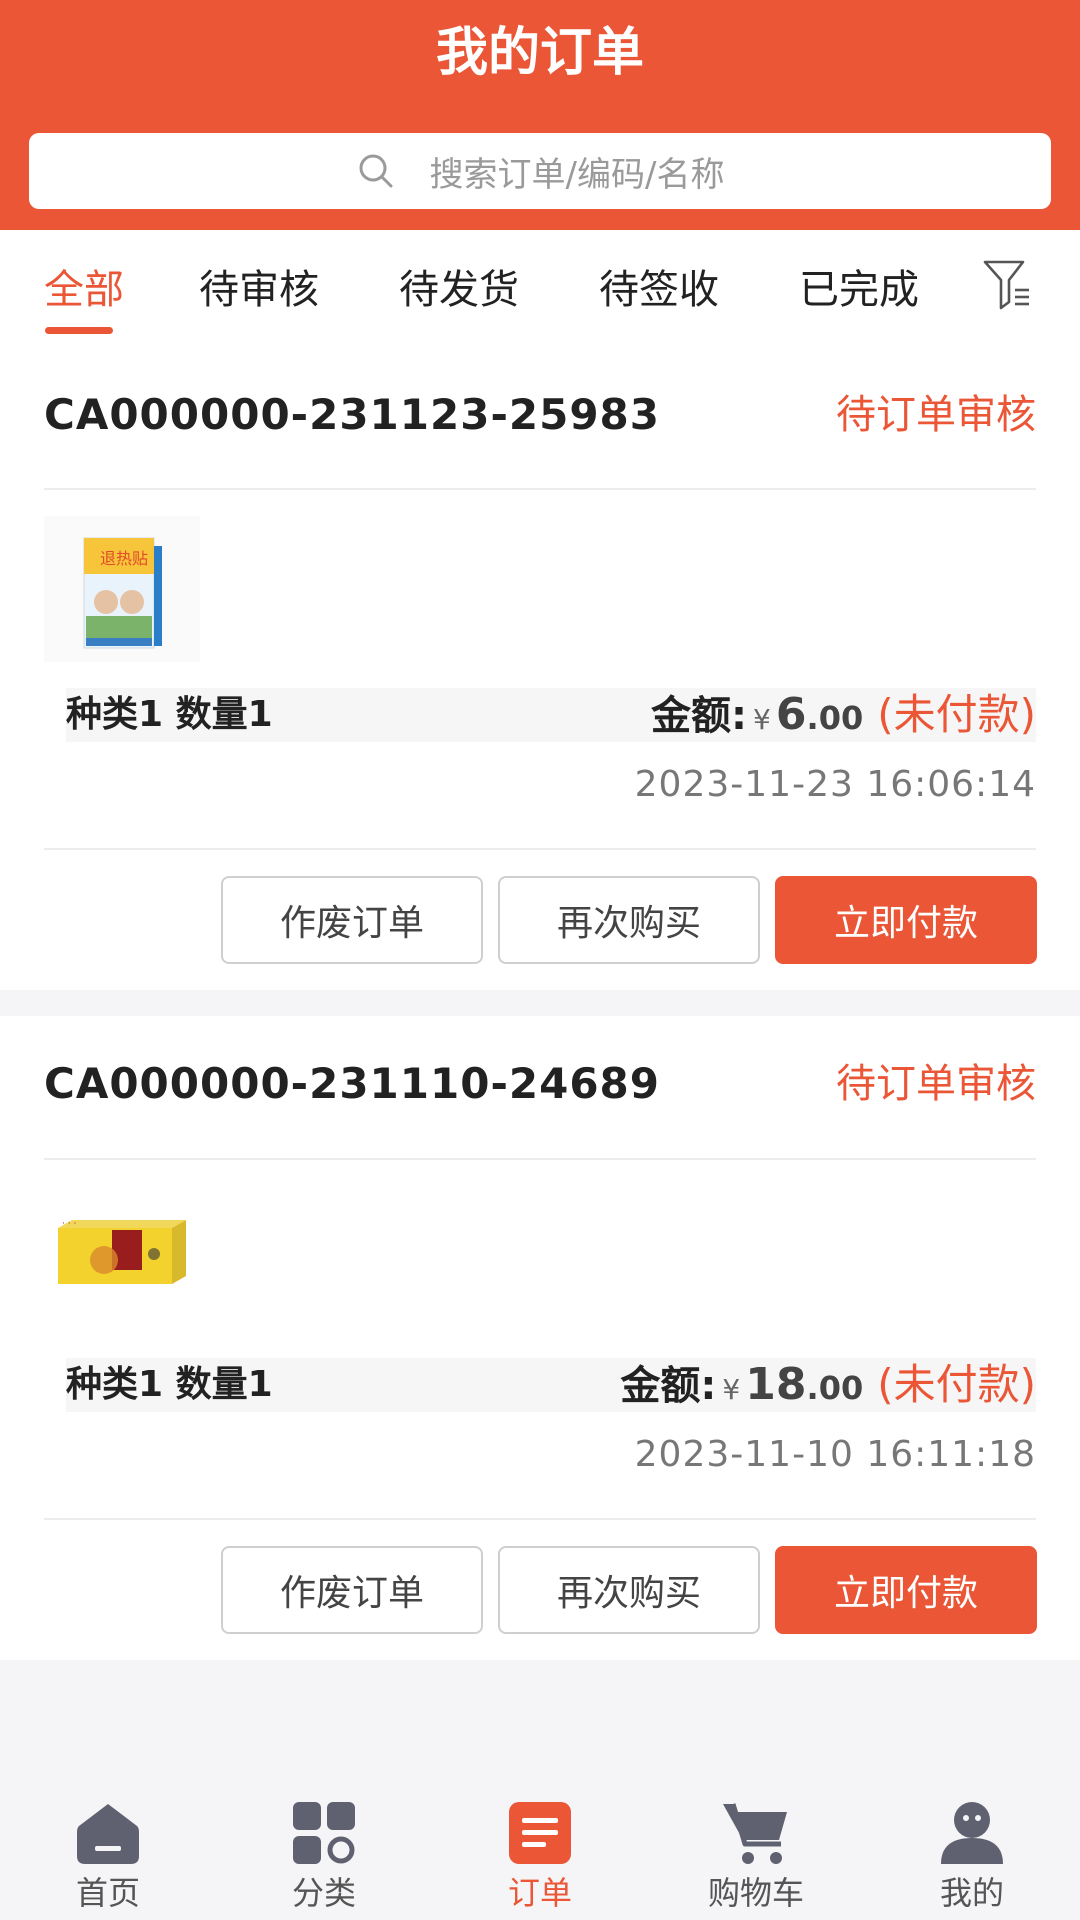  I want to click on nav-category: 分类, so click(324, 1849).